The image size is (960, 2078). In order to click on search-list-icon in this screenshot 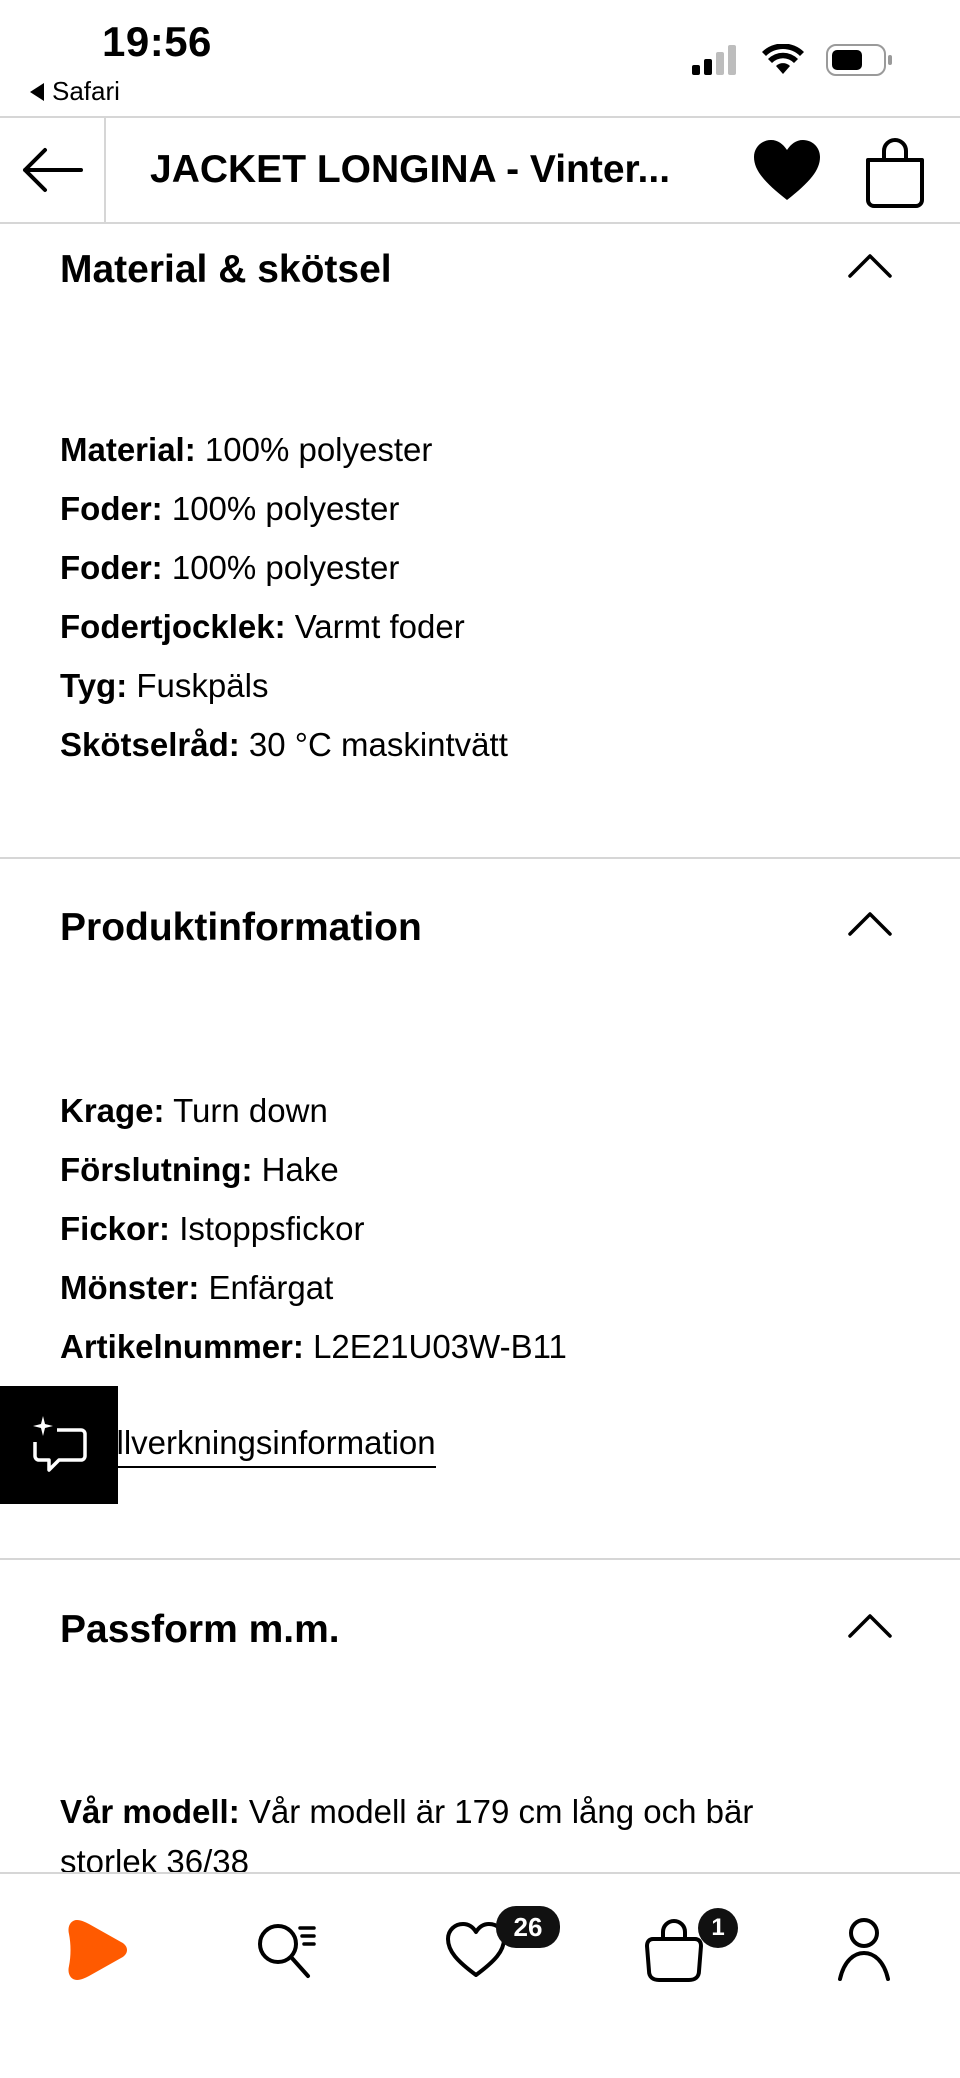, I will do `click(287, 1951)`.